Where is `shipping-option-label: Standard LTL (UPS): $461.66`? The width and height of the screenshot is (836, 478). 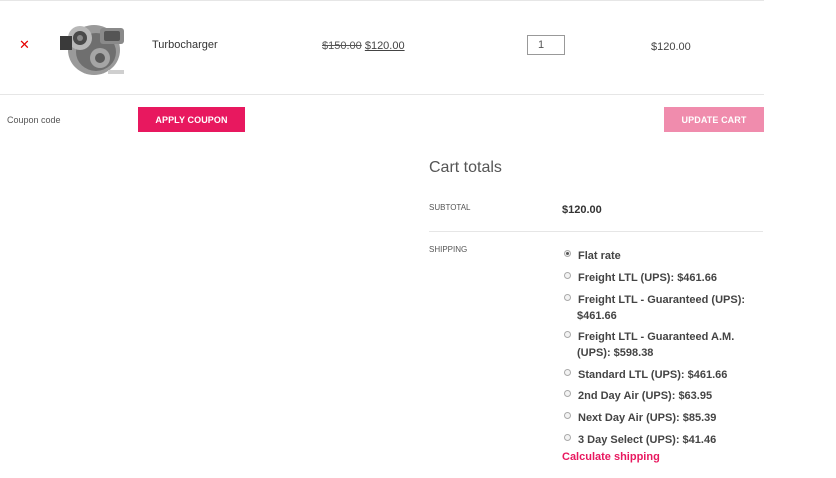 shipping-option-label: Standard LTL (UPS): $461.66 is located at coordinates (653, 375).